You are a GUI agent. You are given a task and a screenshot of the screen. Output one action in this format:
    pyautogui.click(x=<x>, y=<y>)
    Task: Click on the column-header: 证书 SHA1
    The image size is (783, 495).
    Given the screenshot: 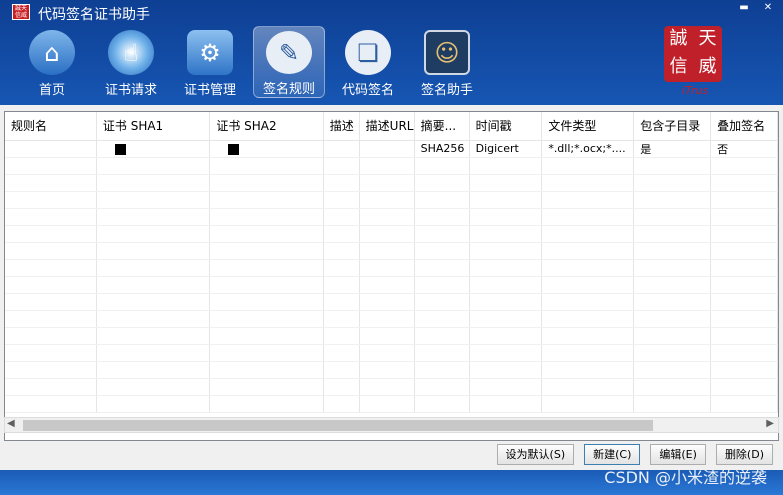 What is the action you would take?
    pyautogui.click(x=153, y=126)
    